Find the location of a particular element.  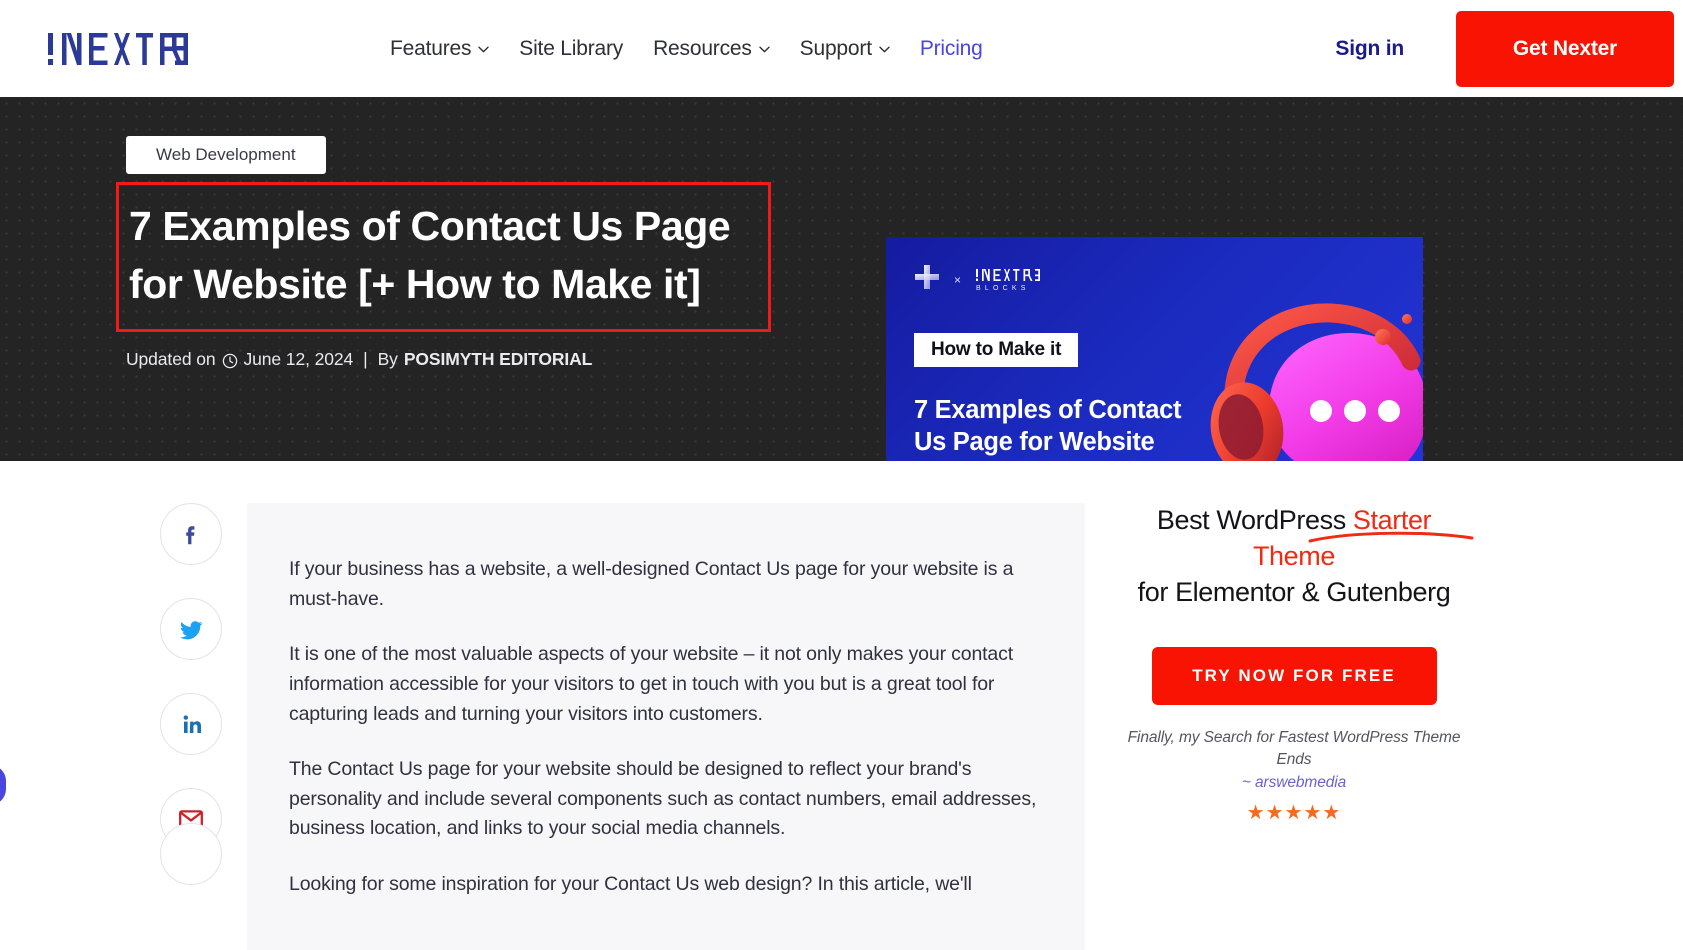

page-title-line1: 7 Examples of Contact Us Page is located at coordinates (430, 226).